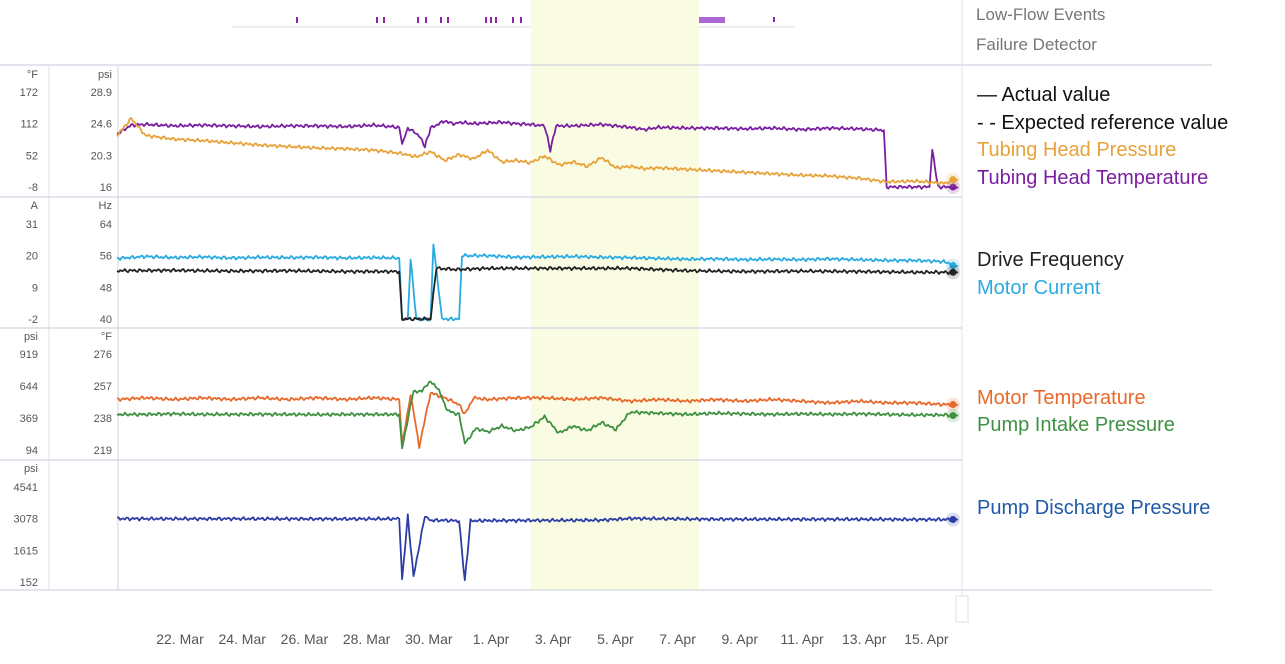  What do you see at coordinates (491, 639) in the screenshot?
I see `x-tick-5: 1. Apr` at bounding box center [491, 639].